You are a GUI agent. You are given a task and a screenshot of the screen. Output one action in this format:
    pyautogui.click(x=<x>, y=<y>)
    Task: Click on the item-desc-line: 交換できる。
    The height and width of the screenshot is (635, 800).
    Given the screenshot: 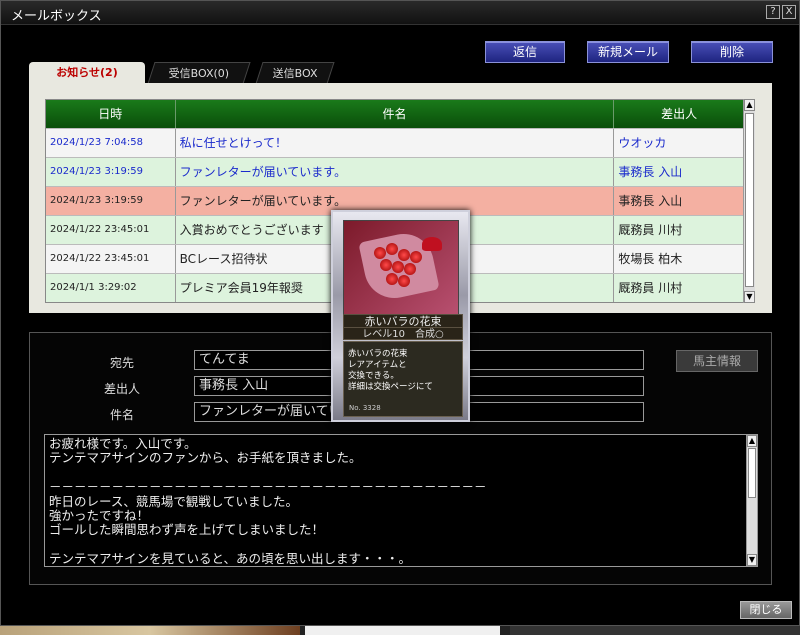 What is the action you would take?
    pyautogui.click(x=373, y=376)
    